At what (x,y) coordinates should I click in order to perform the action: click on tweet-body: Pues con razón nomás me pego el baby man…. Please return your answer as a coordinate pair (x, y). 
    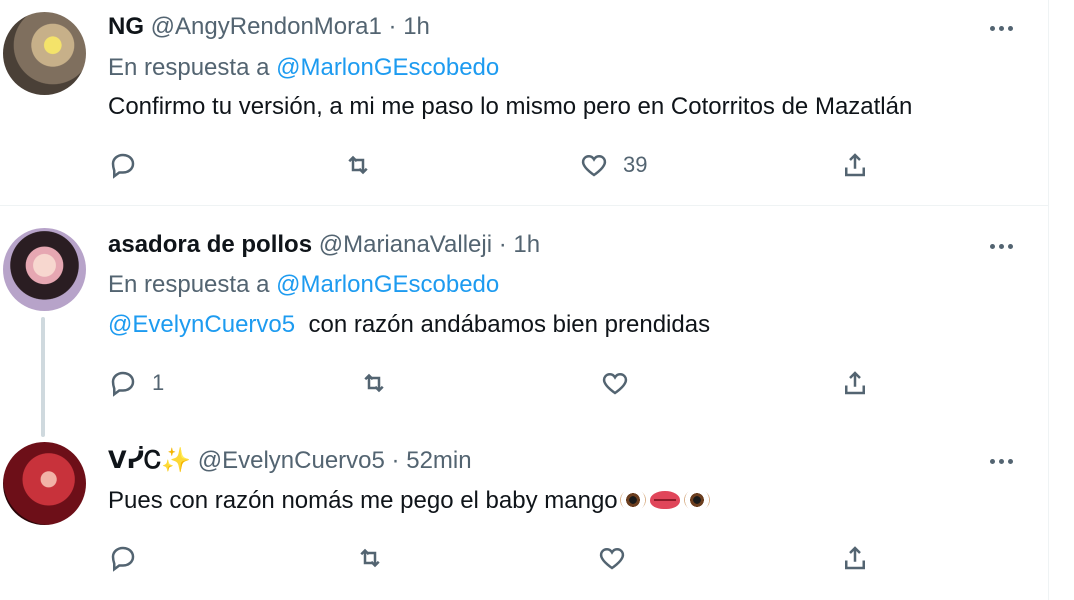
    Looking at the image, I should click on (363, 500).